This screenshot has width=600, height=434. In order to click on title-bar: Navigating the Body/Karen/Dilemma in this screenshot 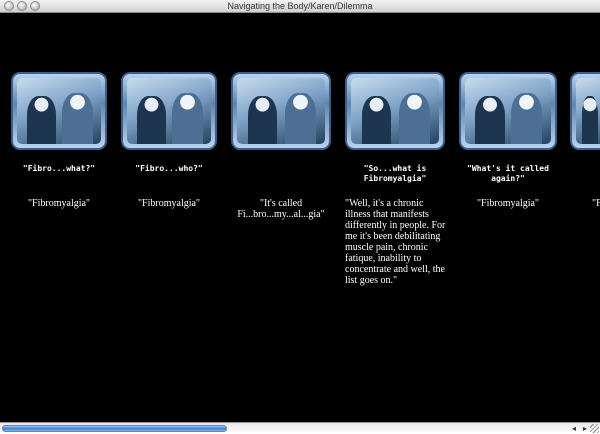, I will do `click(300, 6)`.